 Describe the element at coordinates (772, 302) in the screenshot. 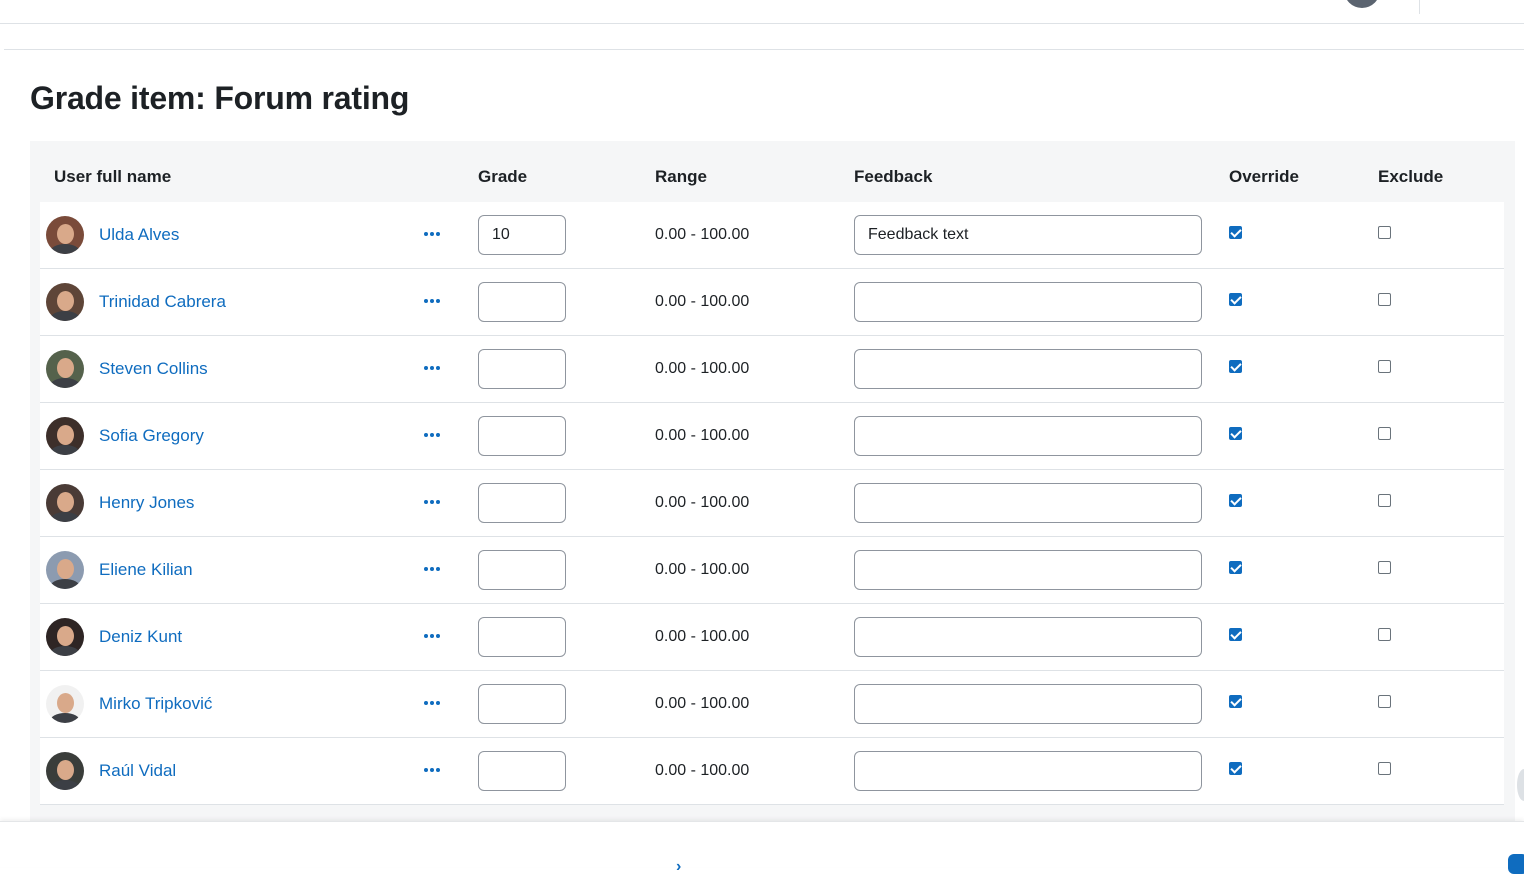

I see `table-row: Trinidad Cabrera 0.00 - 100.00` at that location.